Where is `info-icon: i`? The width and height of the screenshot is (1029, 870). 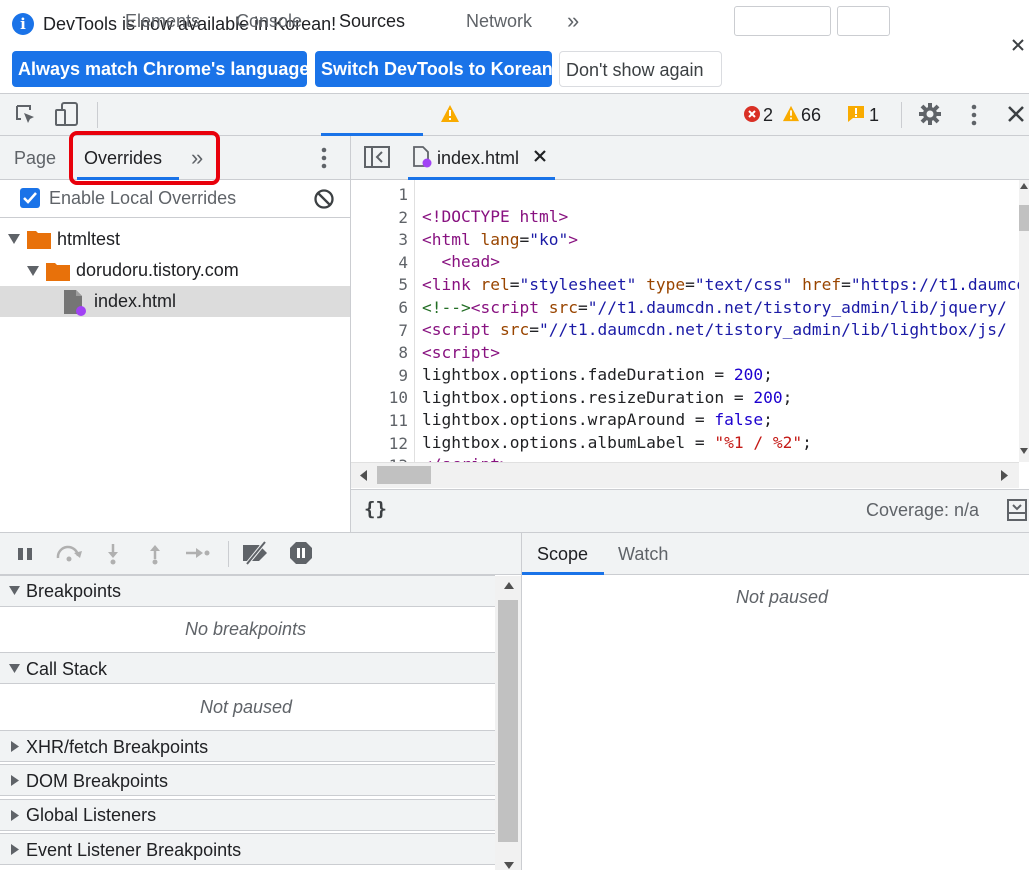
info-icon: i is located at coordinates (23, 24).